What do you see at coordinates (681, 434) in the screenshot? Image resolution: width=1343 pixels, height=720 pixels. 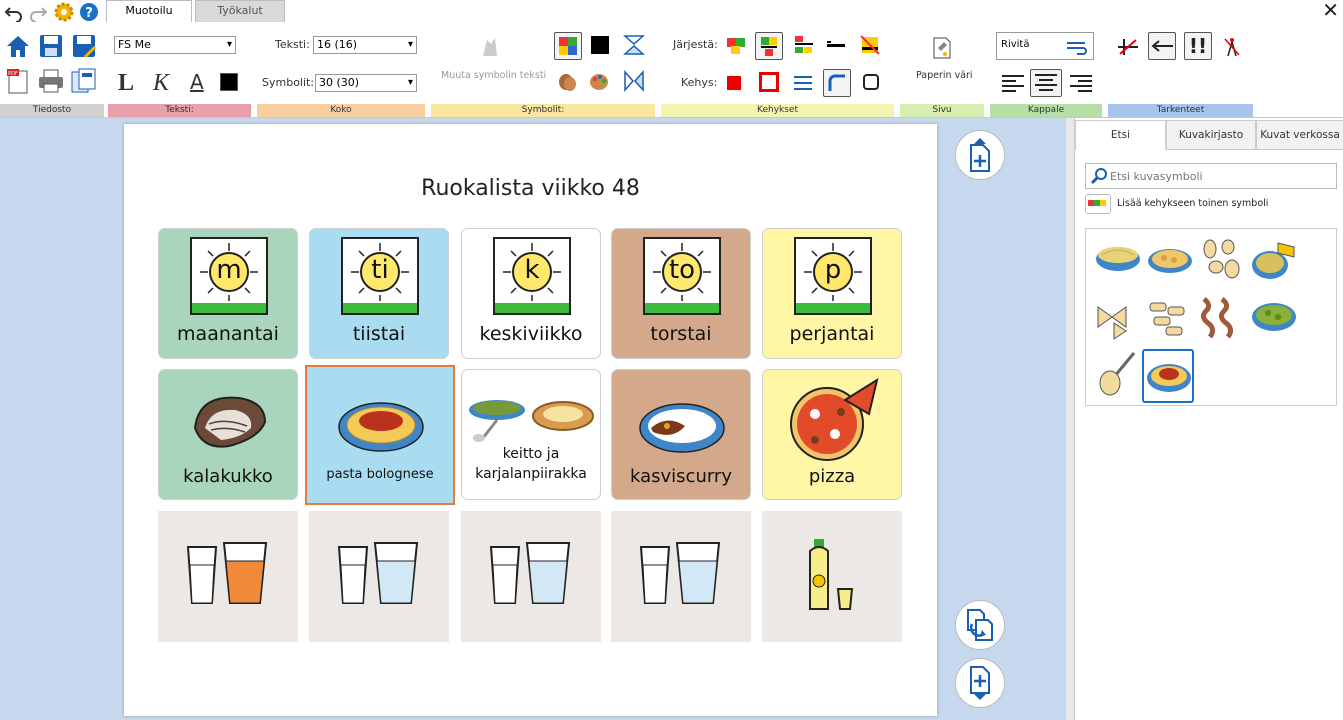 I see `meal-cell: kasviscurry` at bounding box center [681, 434].